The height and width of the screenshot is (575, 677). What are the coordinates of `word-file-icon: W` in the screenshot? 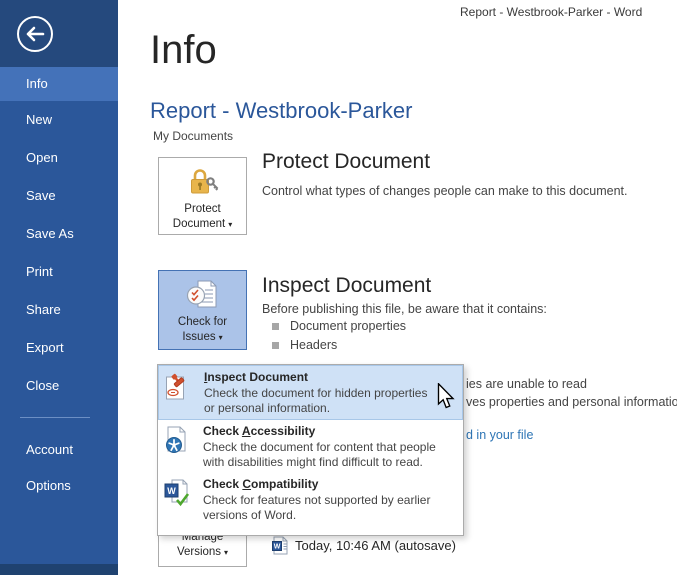 It's located at (280, 545).